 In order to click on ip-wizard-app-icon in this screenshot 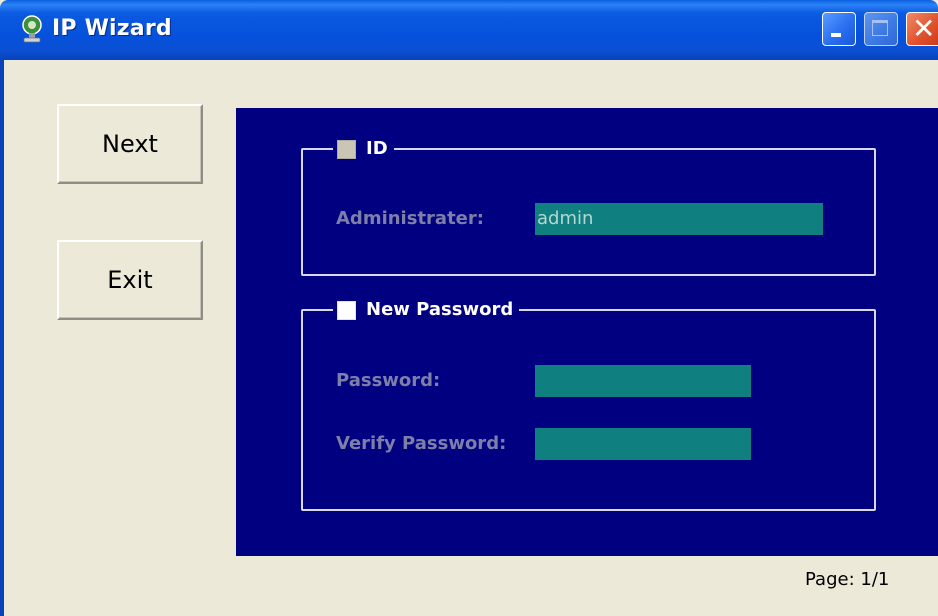, I will do `click(32, 29)`.